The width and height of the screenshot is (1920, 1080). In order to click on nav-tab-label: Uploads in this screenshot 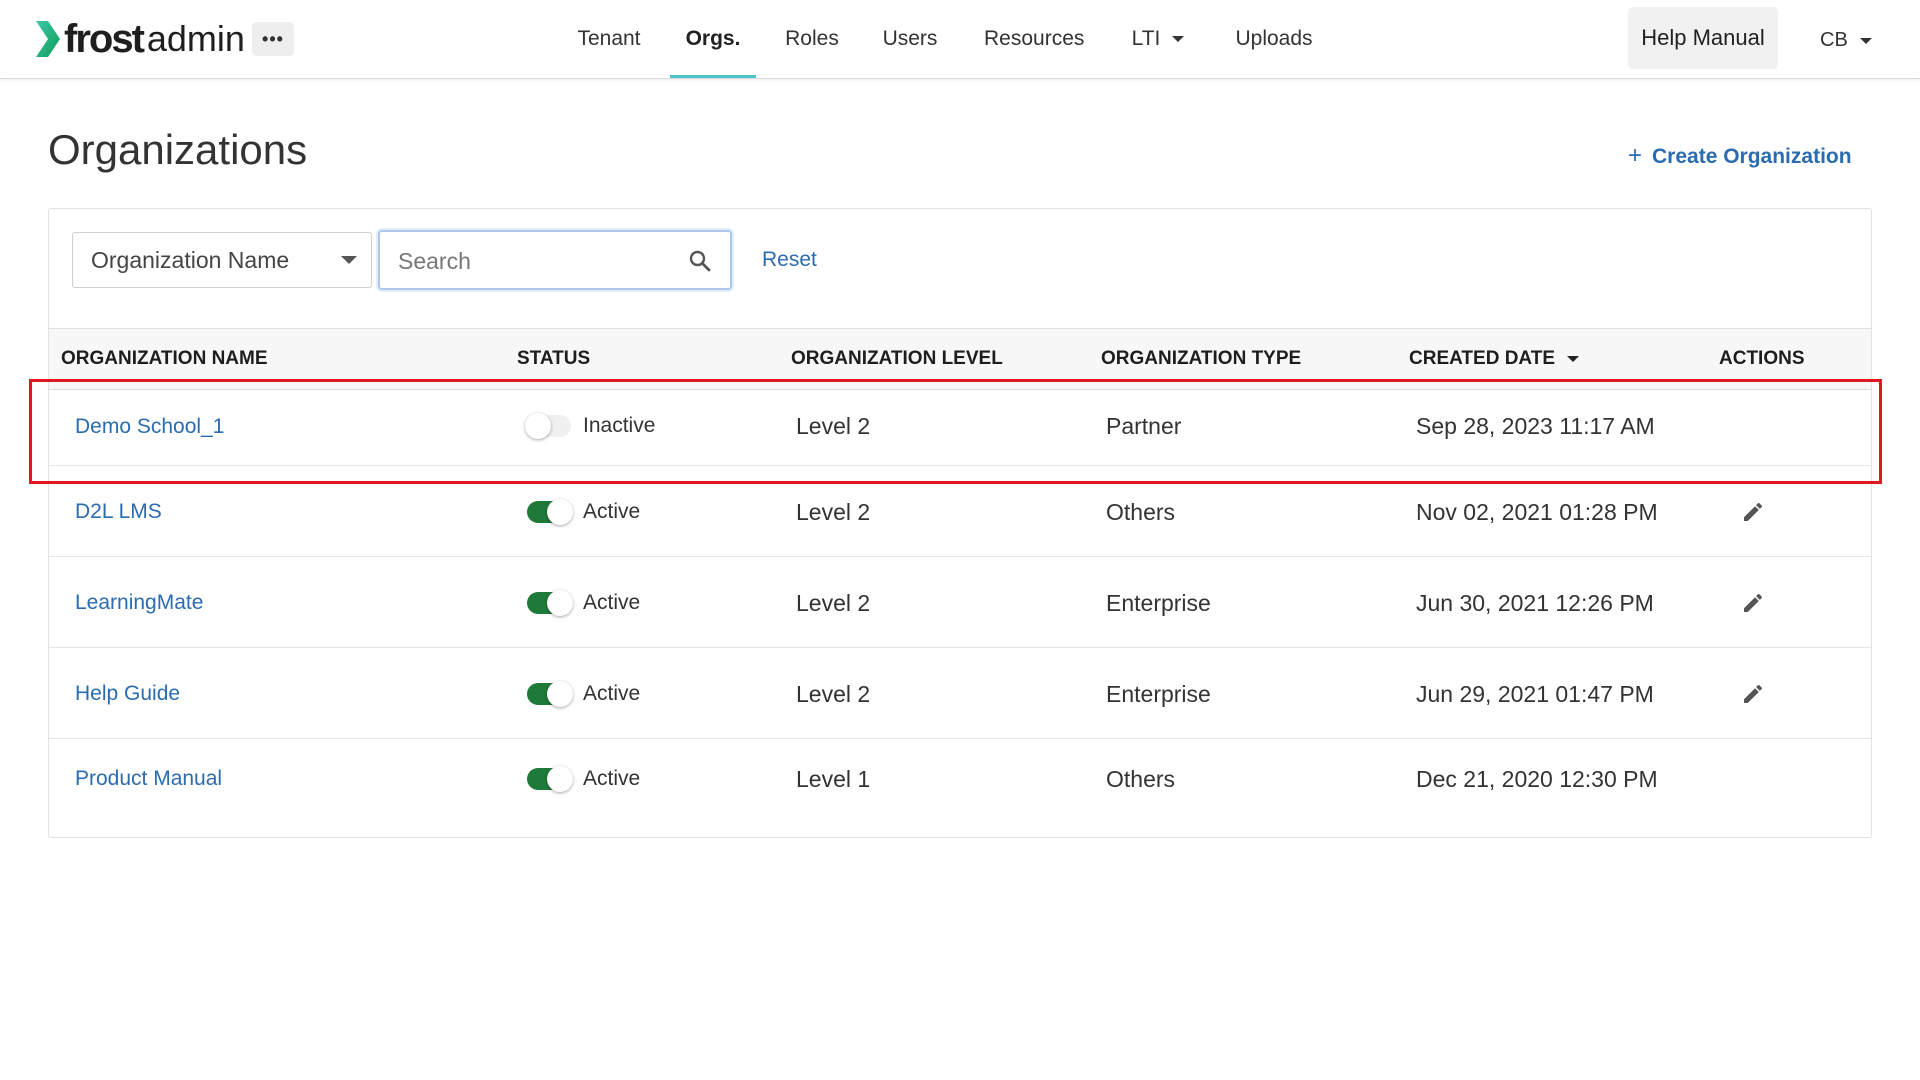, I will do `click(1274, 38)`.